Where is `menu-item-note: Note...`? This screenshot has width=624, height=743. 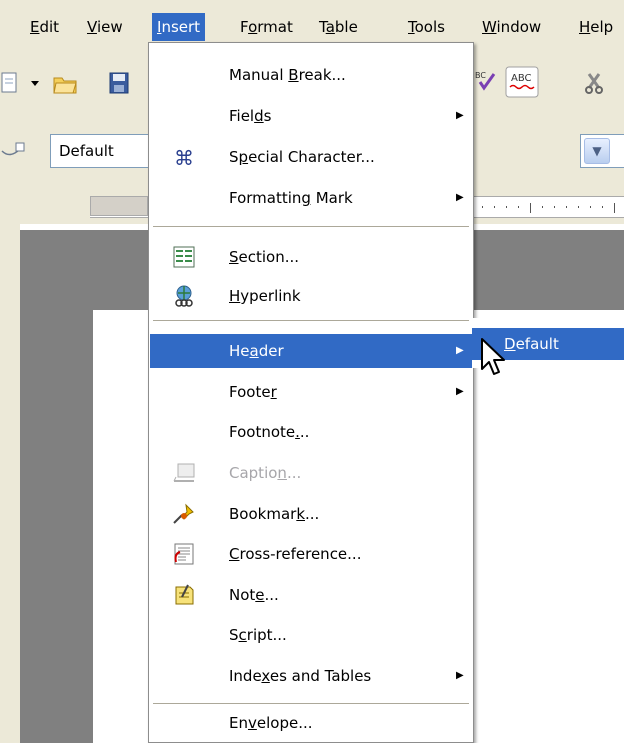
menu-item-note: Note... is located at coordinates (311, 595).